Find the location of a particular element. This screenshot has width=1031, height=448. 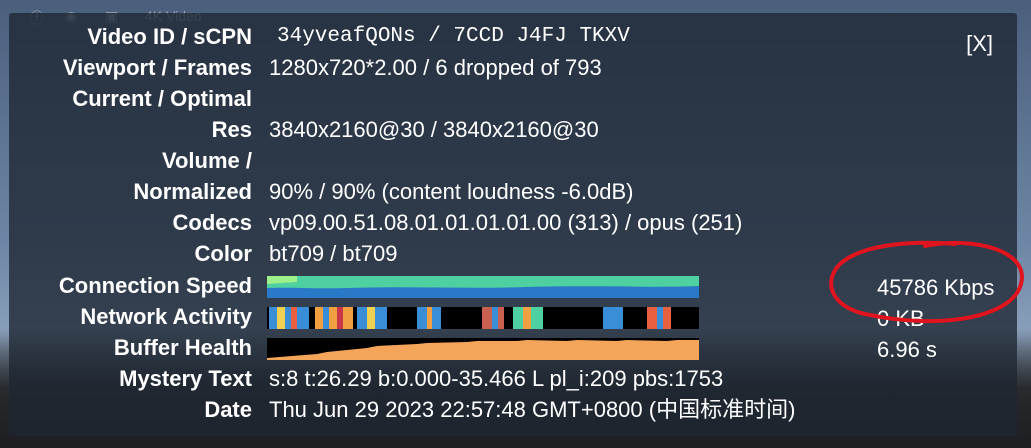

stats-label: Buffer Health is located at coordinates (182, 347).